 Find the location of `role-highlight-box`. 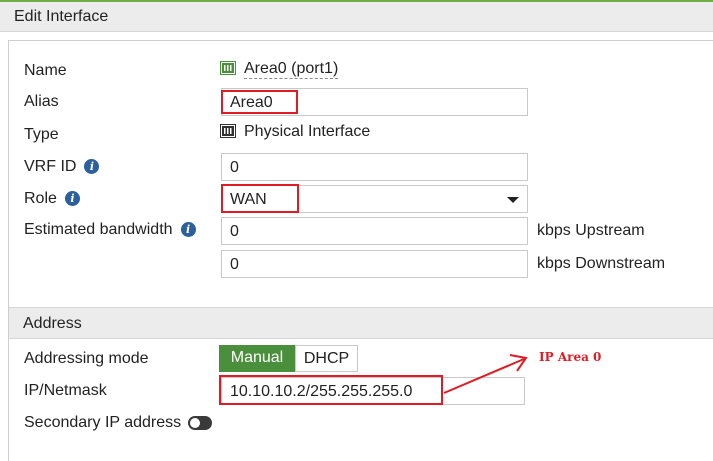

role-highlight-box is located at coordinates (260, 198).